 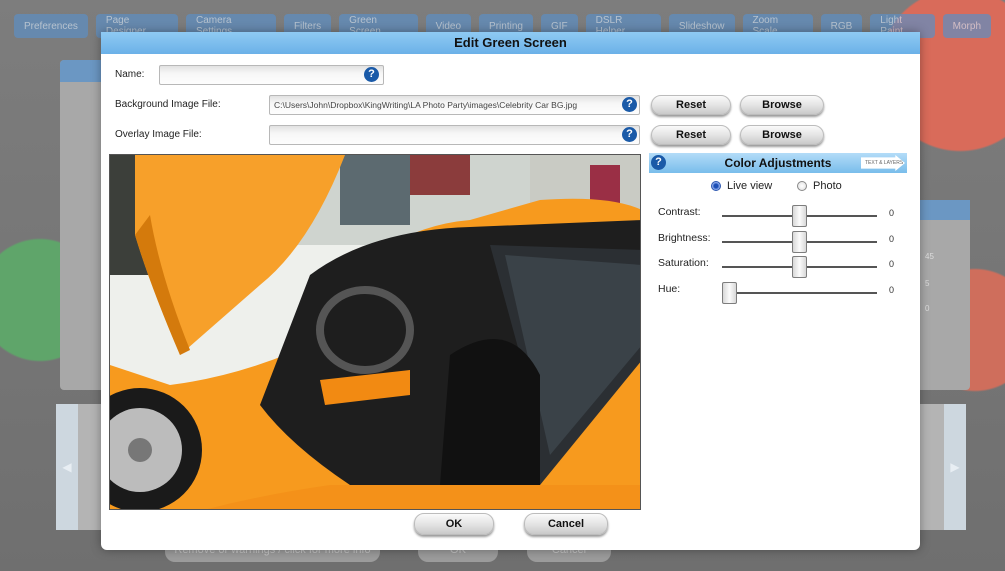 What do you see at coordinates (454, 135) in the screenshot?
I see `overlay-image-input` at bounding box center [454, 135].